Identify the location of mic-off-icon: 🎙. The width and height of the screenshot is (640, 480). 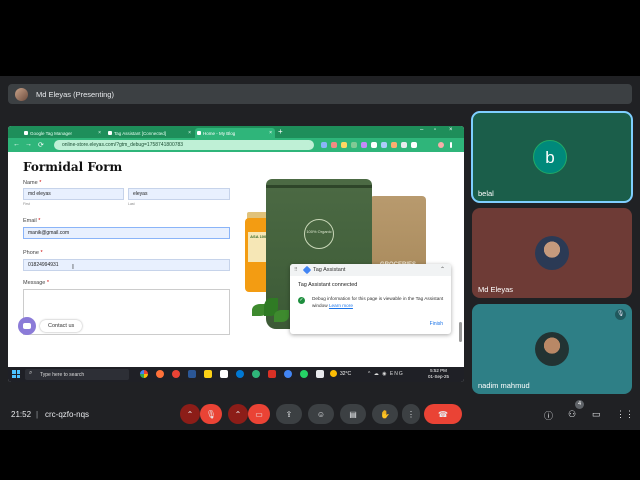
(211, 414).